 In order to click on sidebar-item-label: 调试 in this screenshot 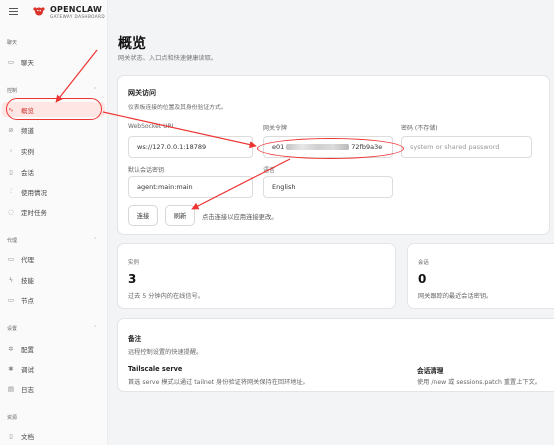, I will do `click(27, 369)`.